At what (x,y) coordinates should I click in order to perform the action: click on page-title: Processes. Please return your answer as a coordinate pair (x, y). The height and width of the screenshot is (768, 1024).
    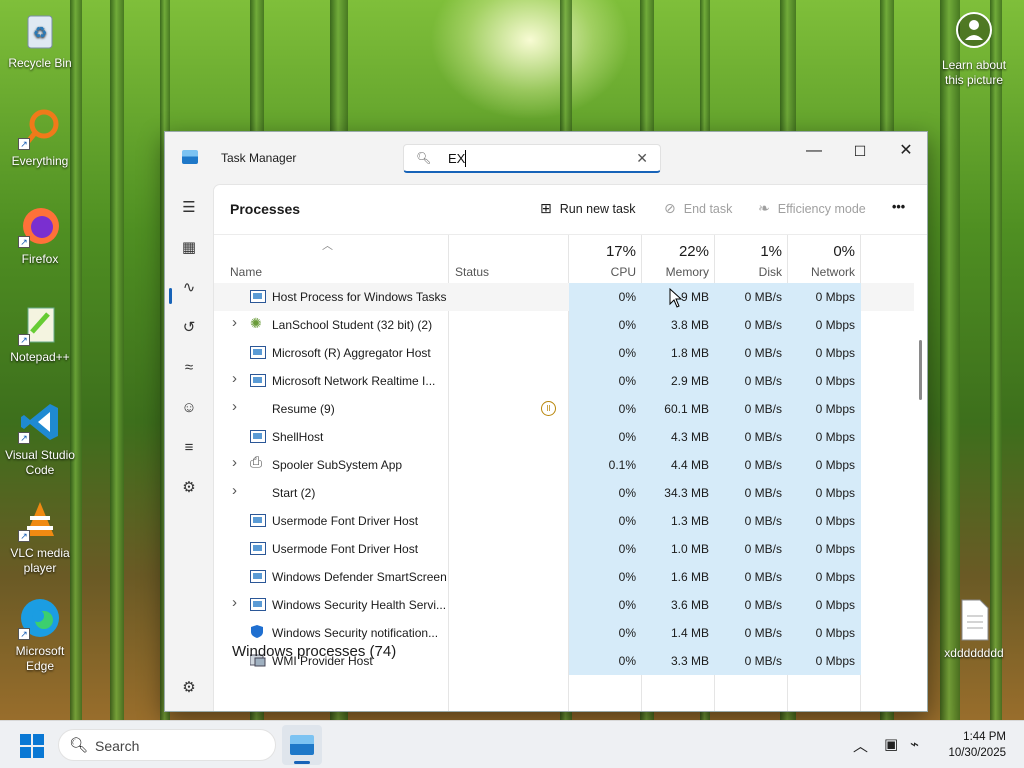
    Looking at the image, I should click on (265, 209).